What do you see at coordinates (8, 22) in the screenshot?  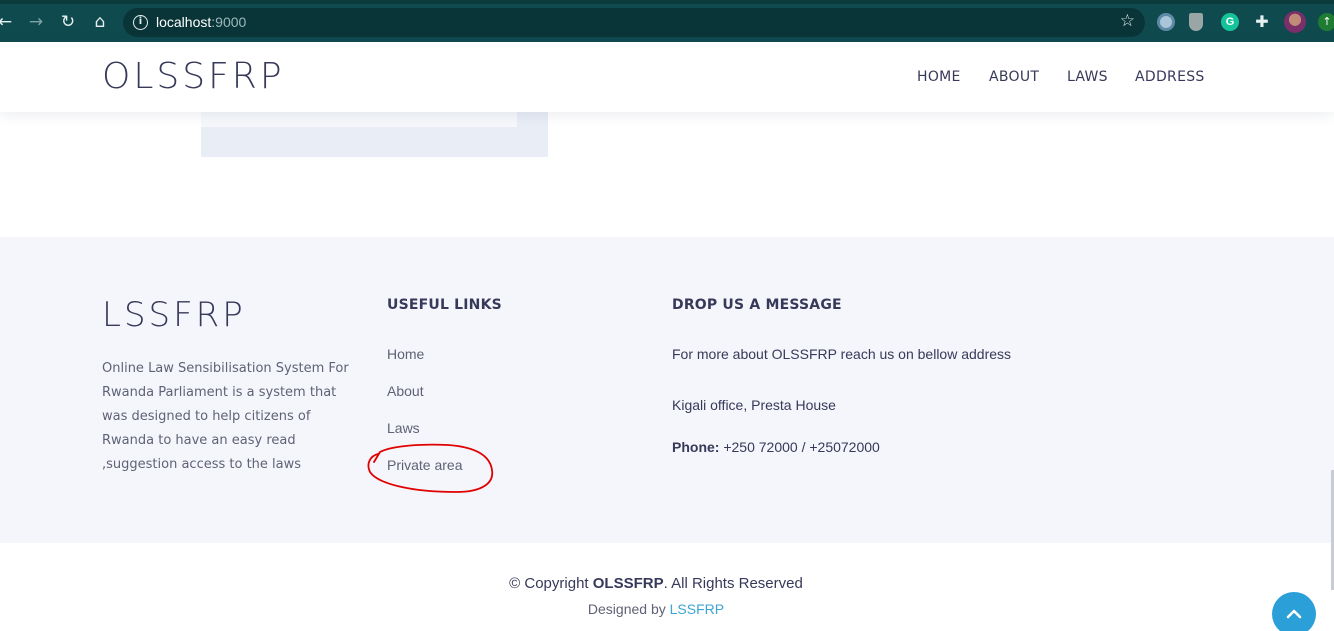 I see `back-arrow-icon: ←` at bounding box center [8, 22].